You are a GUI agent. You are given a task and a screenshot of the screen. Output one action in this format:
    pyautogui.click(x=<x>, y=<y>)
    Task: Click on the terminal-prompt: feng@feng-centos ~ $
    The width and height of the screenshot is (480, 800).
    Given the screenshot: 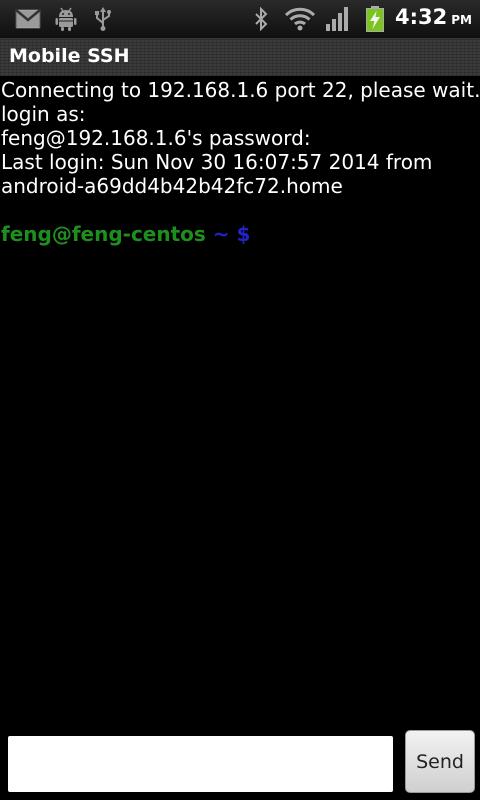 What is the action you would take?
    pyautogui.click(x=240, y=234)
    